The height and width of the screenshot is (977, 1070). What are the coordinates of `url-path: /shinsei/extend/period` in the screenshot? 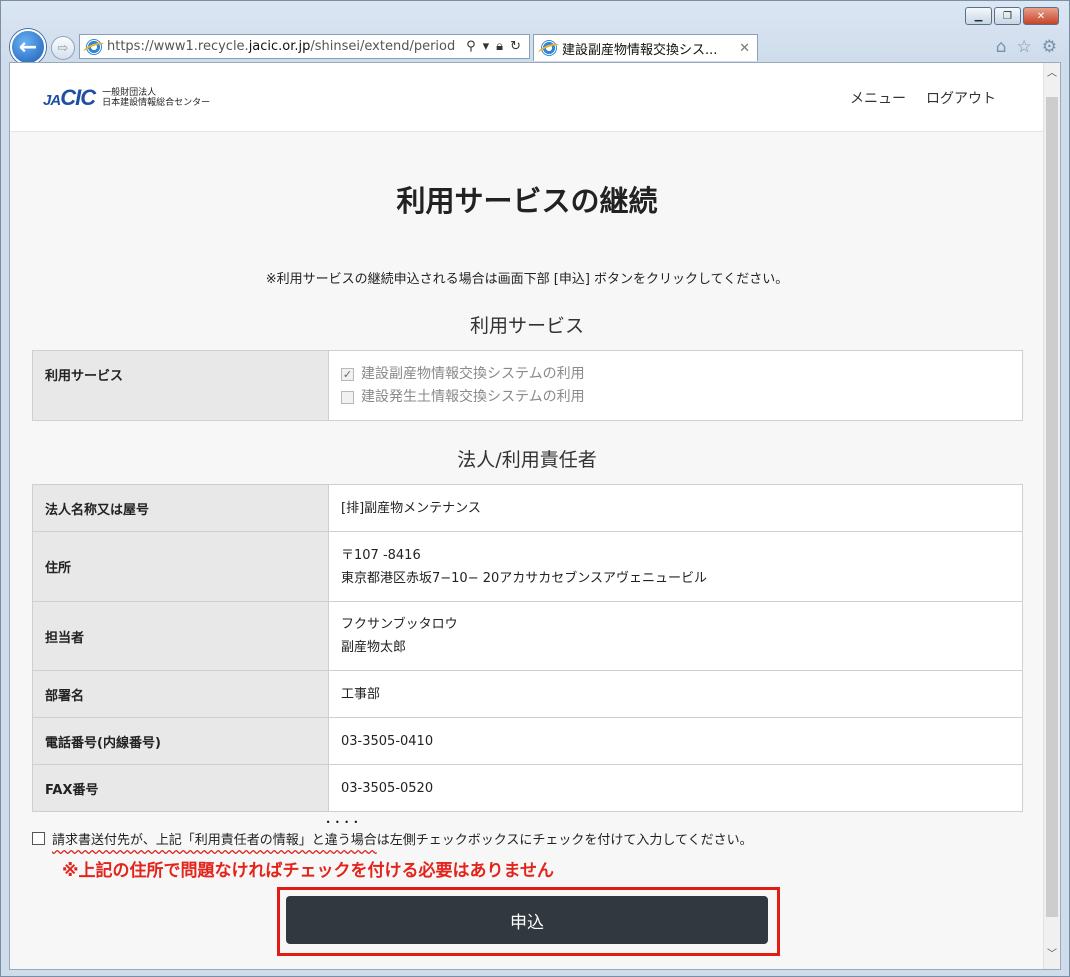 It's located at (383, 46).